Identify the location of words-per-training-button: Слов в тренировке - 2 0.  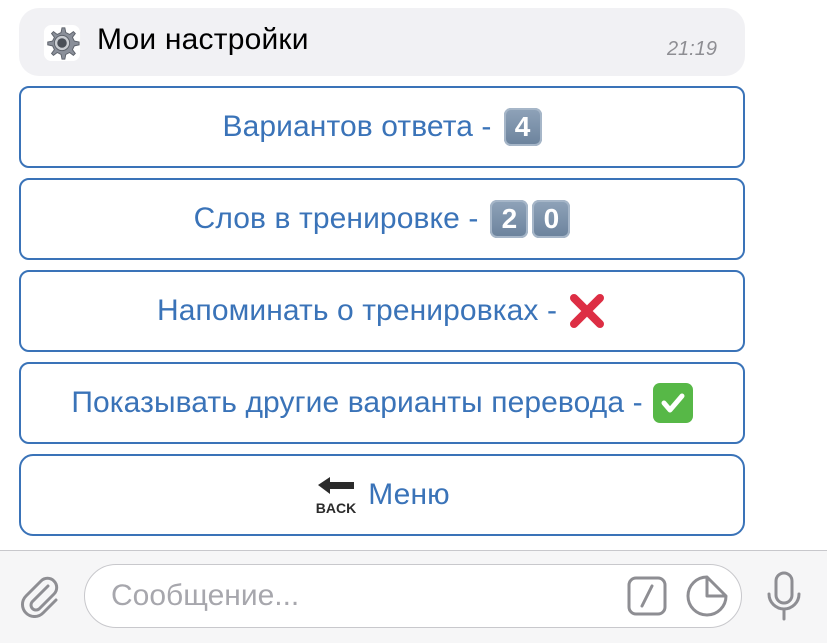
(382, 219).